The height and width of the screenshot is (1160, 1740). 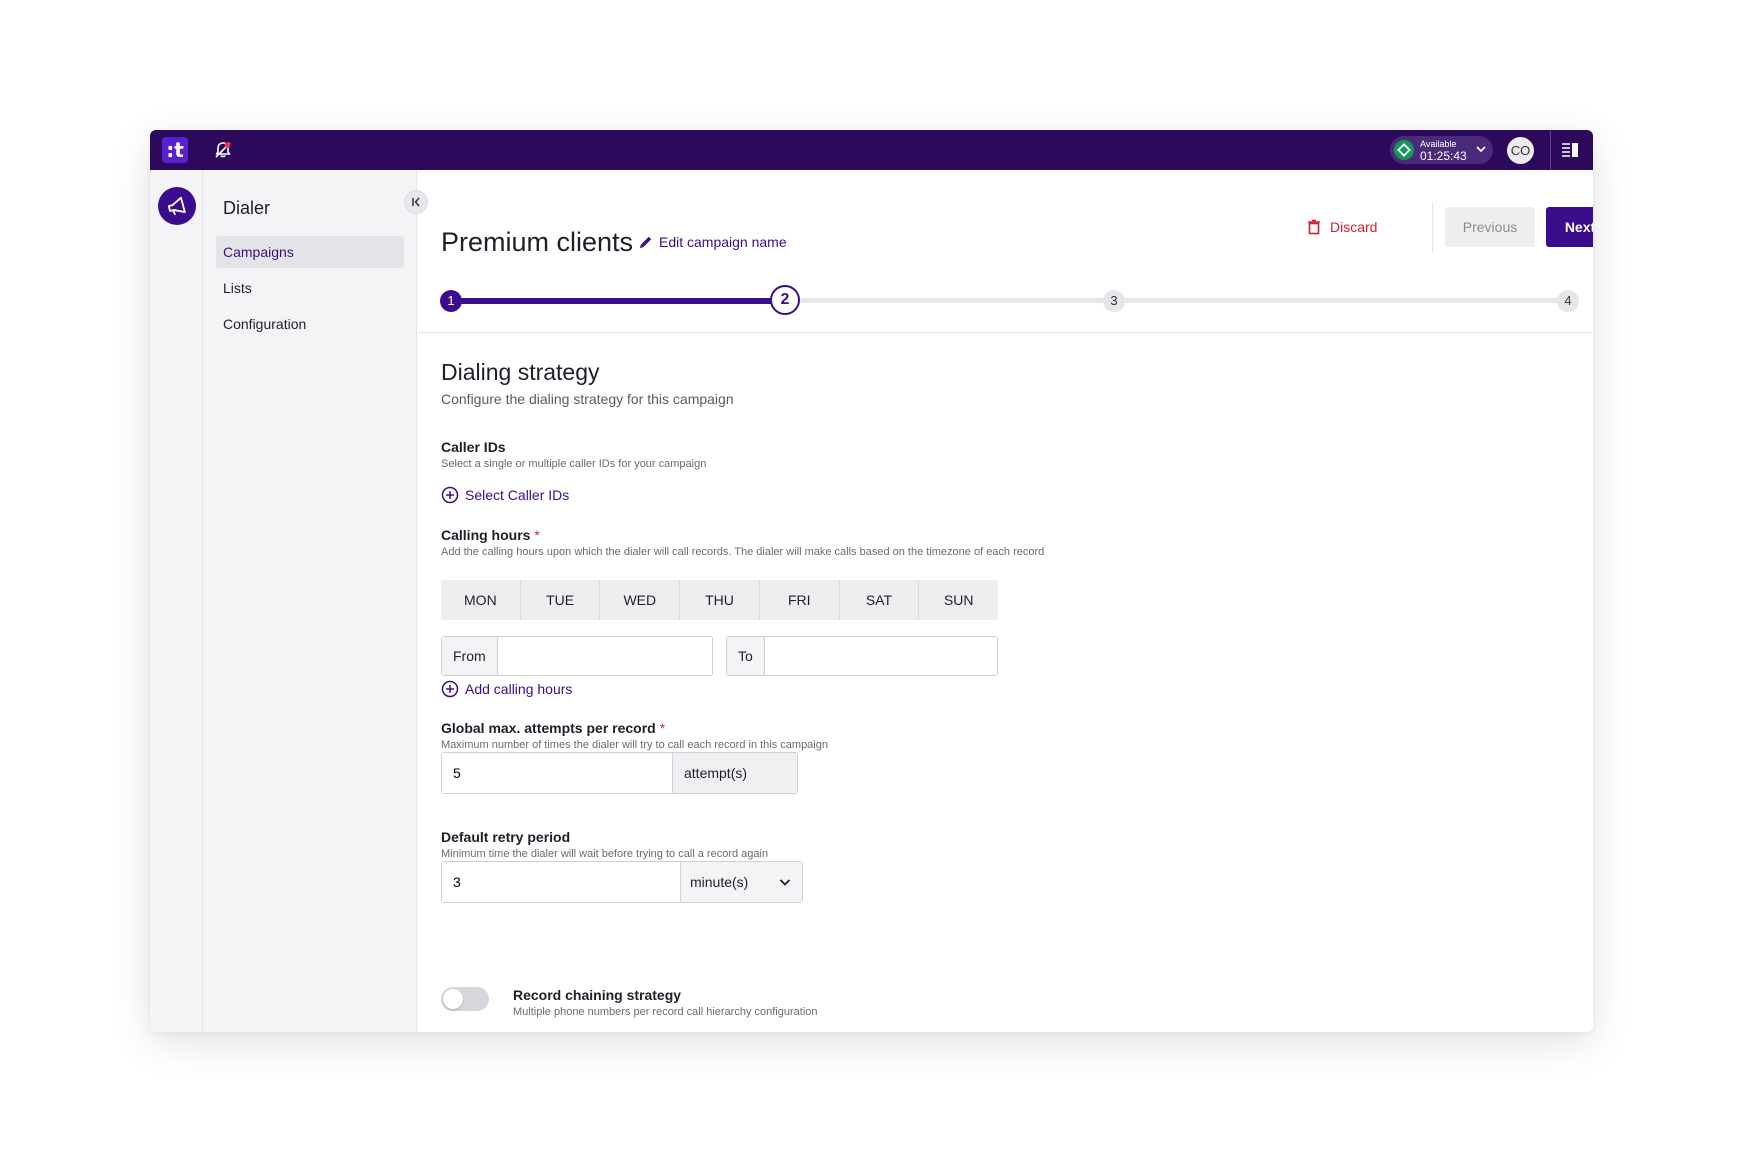 I want to click on max-attempts-input, so click(x=557, y=773).